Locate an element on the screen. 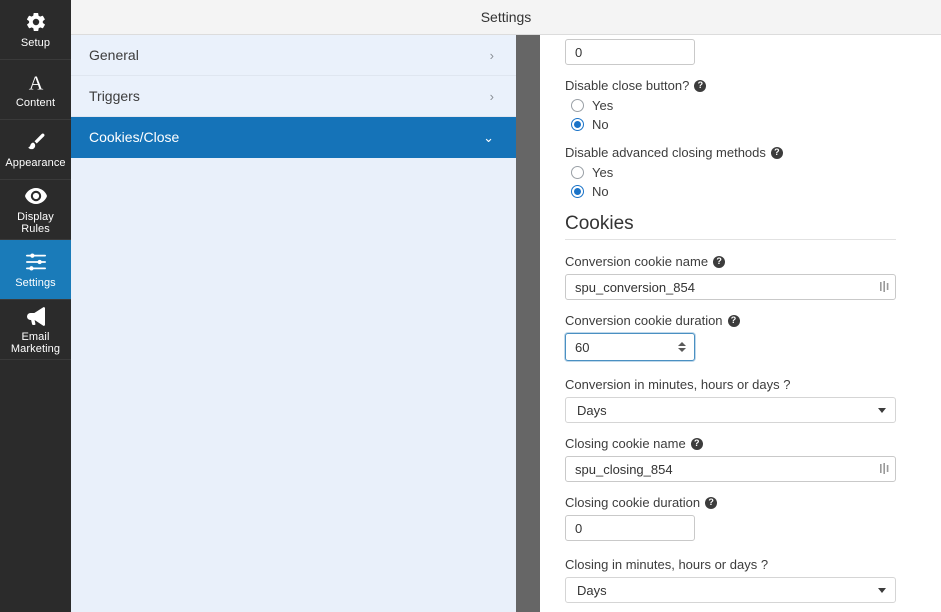 The height and width of the screenshot is (612, 941). section-divider is located at coordinates (730, 239).